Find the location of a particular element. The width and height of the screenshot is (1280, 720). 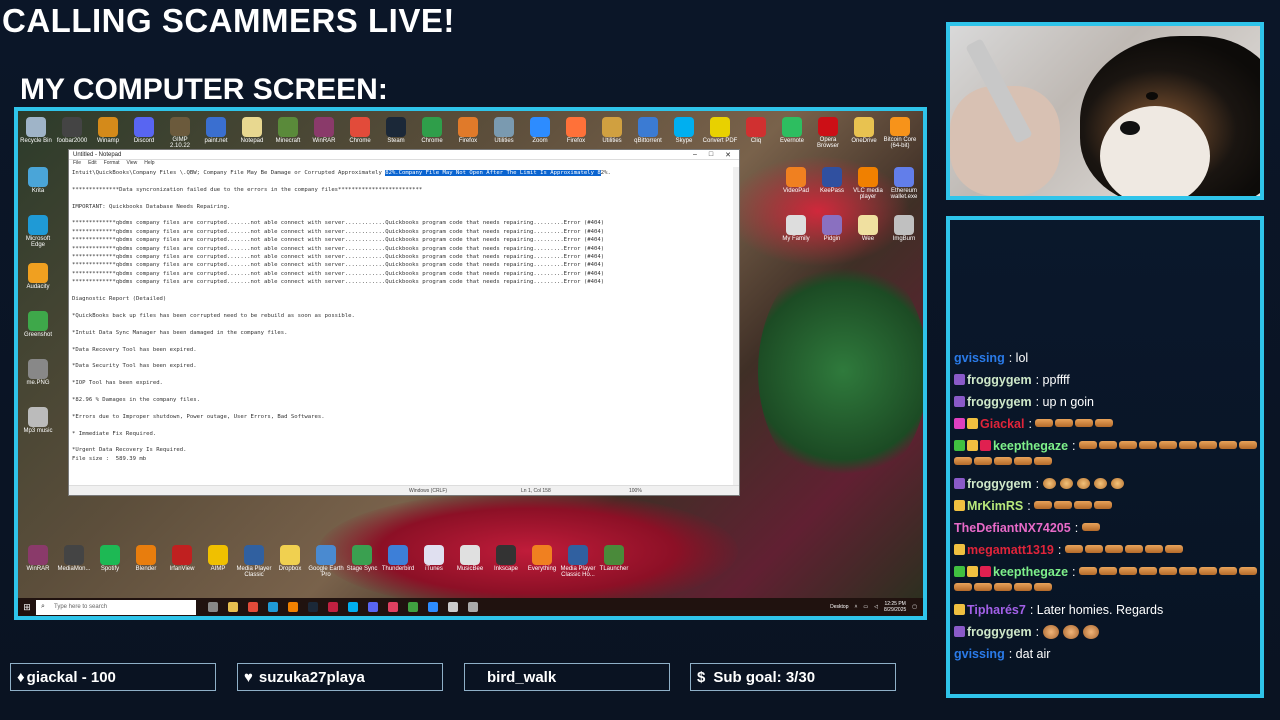

desktop-shortcut: GIMP 2.10.22 is located at coordinates (180, 130).